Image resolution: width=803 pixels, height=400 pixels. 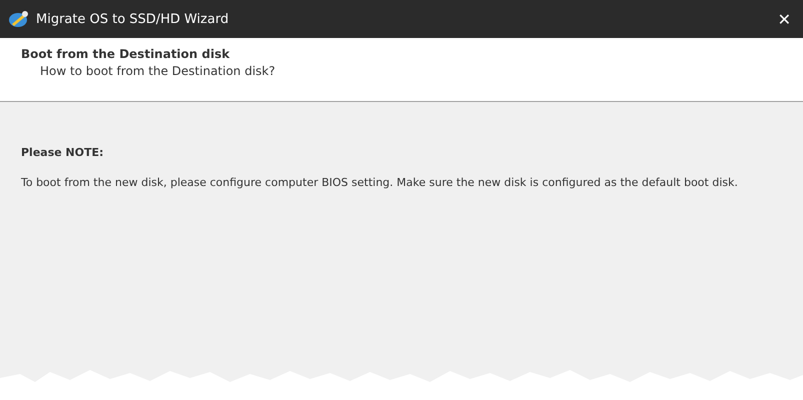 I want to click on note-text: To boot from the new disk, please configure computer BIOS setting. Make sure the new disk is configured as the default boot disk., so click(x=380, y=182).